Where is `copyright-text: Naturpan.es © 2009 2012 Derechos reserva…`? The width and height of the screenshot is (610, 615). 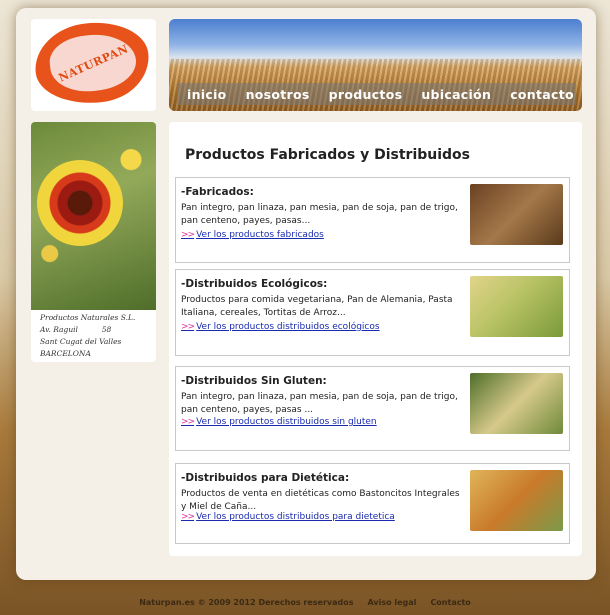 copyright-text: Naturpan.es © 2009 2012 Derechos reserva… is located at coordinates (246, 602).